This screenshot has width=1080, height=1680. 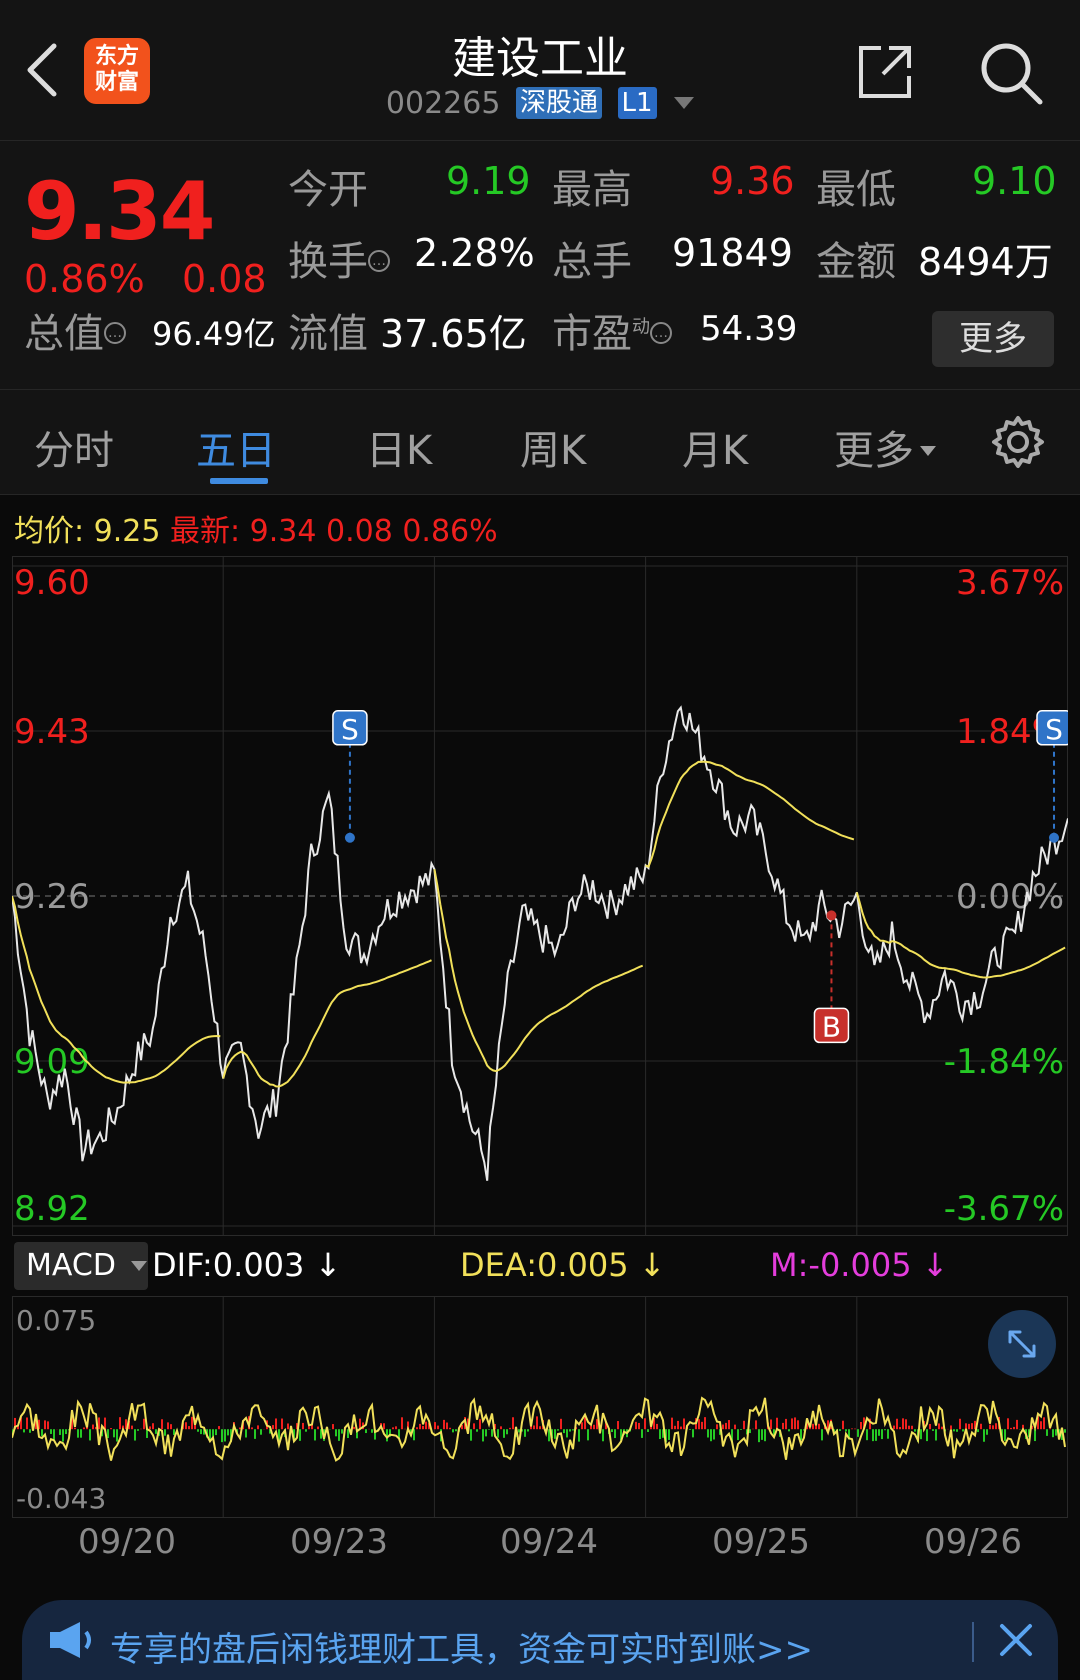 What do you see at coordinates (752, 181) in the screenshot?
I see `high-value: 9.36` at bounding box center [752, 181].